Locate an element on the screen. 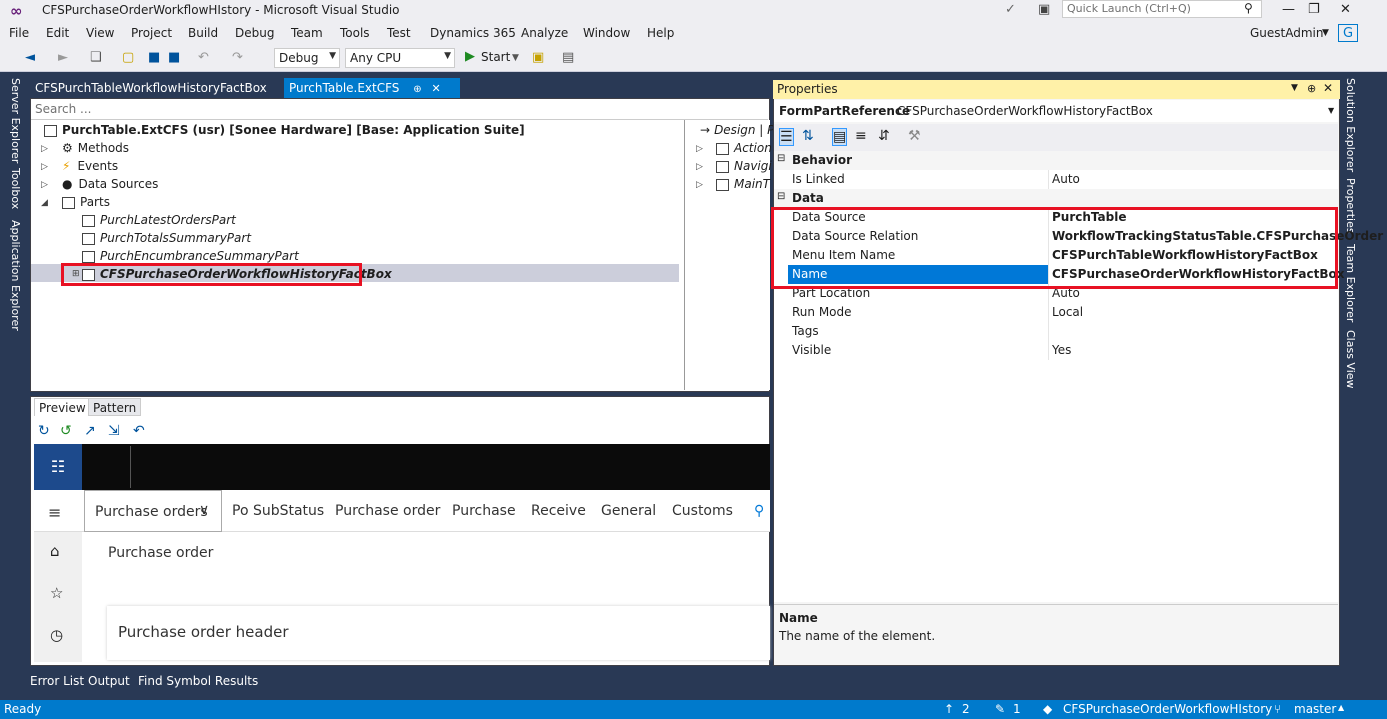  repo-icon: ◆ is located at coordinates (1047, 709).